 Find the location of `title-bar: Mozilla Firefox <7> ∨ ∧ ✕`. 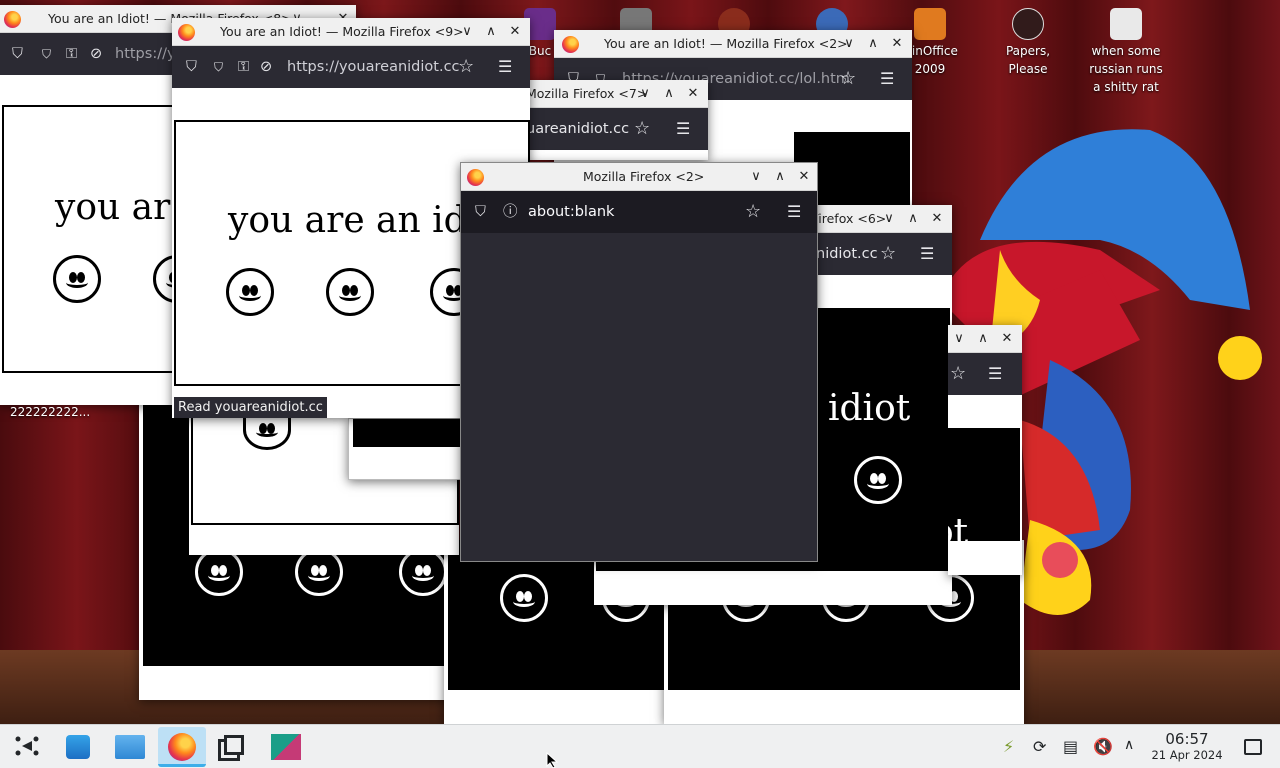

title-bar: Mozilla Firefox <7> ∨ ∧ ✕ is located at coordinates (619, 94).